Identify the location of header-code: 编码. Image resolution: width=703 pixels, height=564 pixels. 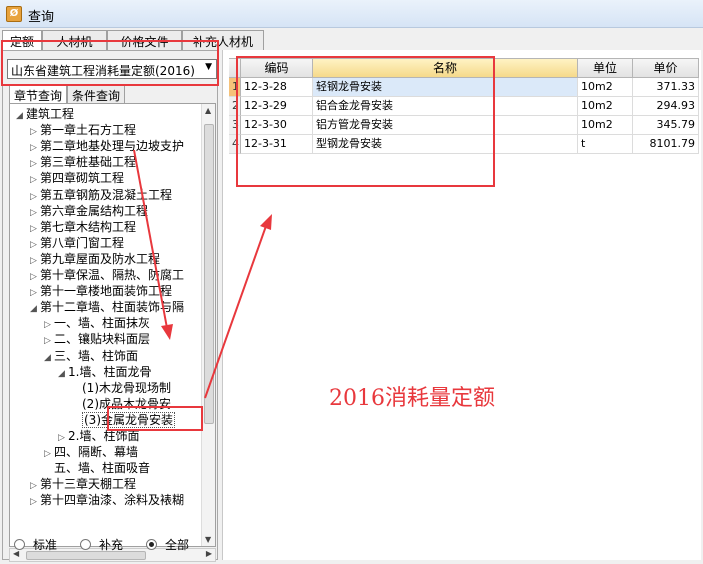
(277, 68).